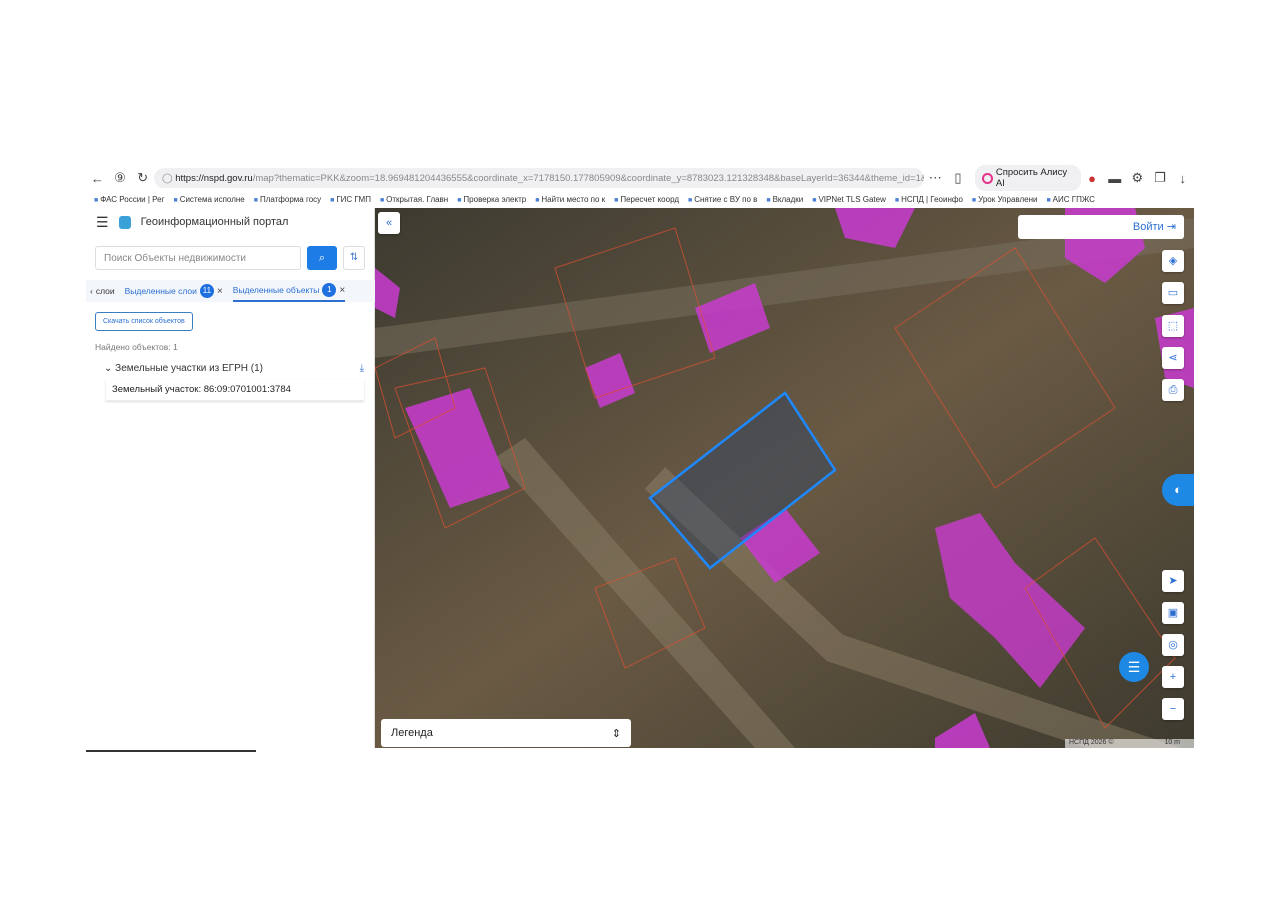 This screenshot has width=1280, height=905. I want to click on zoom-out-button: −, so click(1173, 709).